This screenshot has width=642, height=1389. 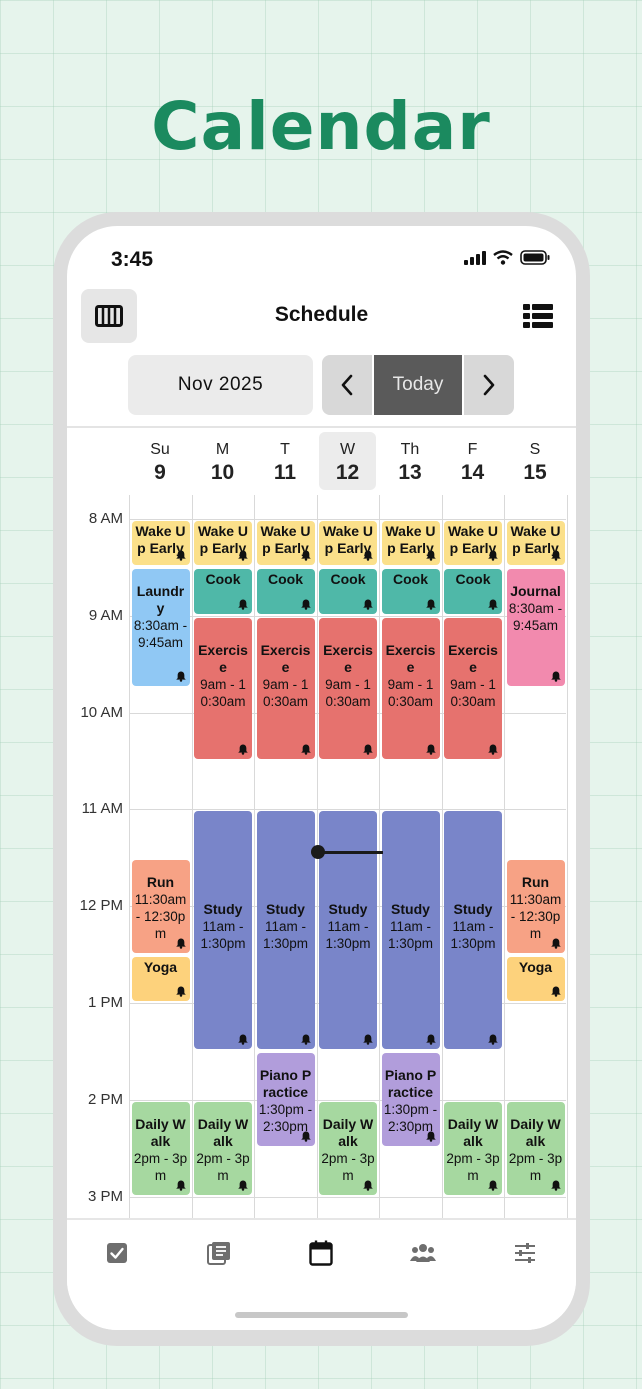 I want to click on next-week-button, so click(x=489, y=385).